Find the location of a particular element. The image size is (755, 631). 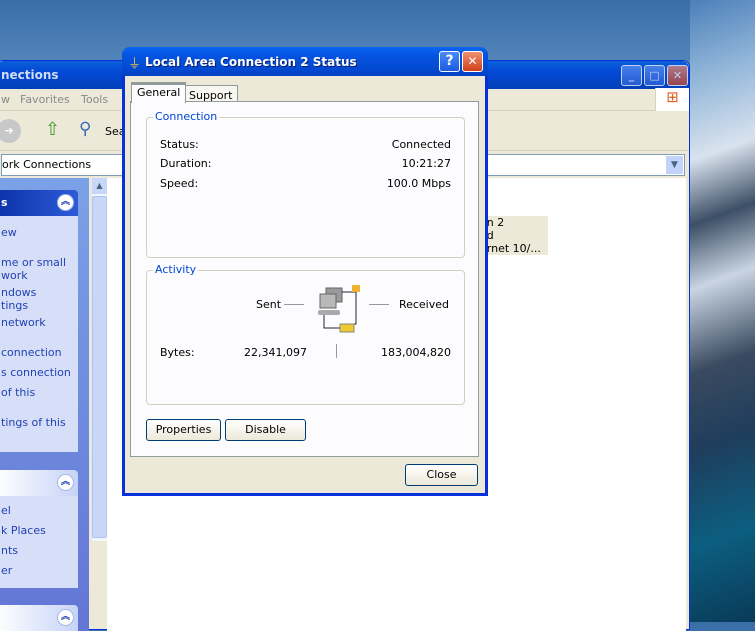

network-tasks-header: s ︽ is located at coordinates (39, 203).